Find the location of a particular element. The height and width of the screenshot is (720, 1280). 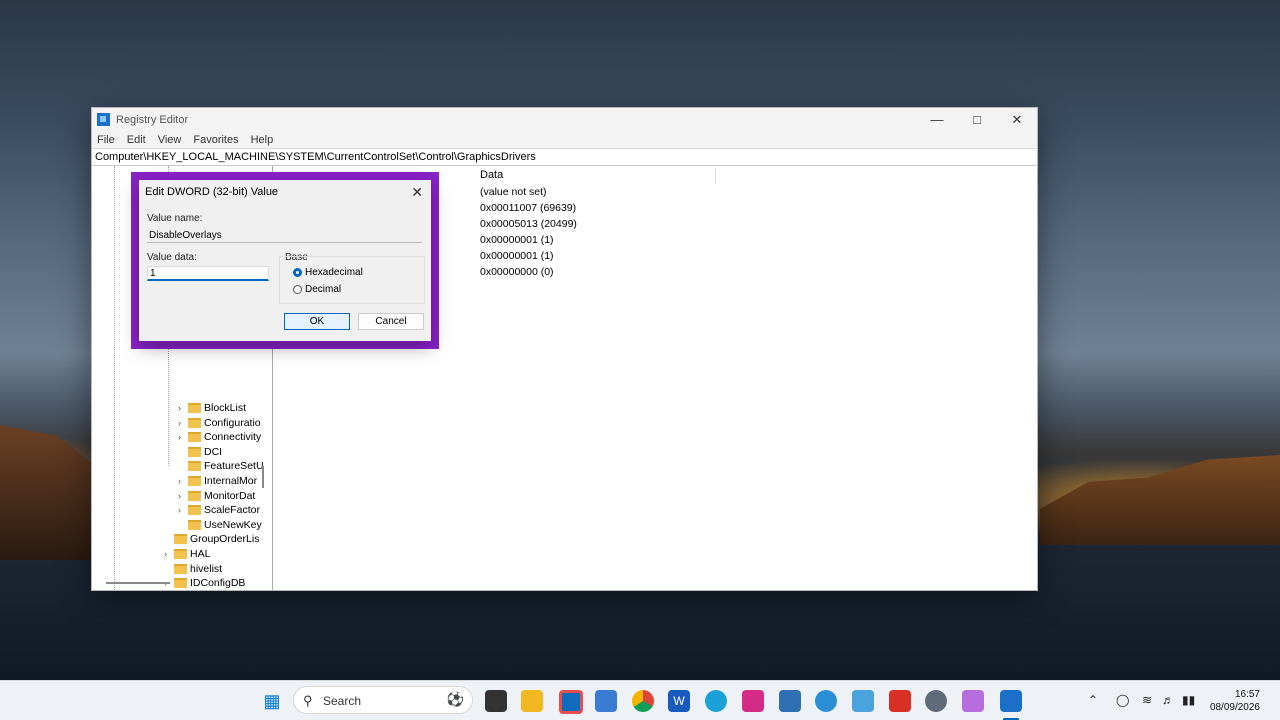

value-data-label: Value data: is located at coordinates (172, 257).